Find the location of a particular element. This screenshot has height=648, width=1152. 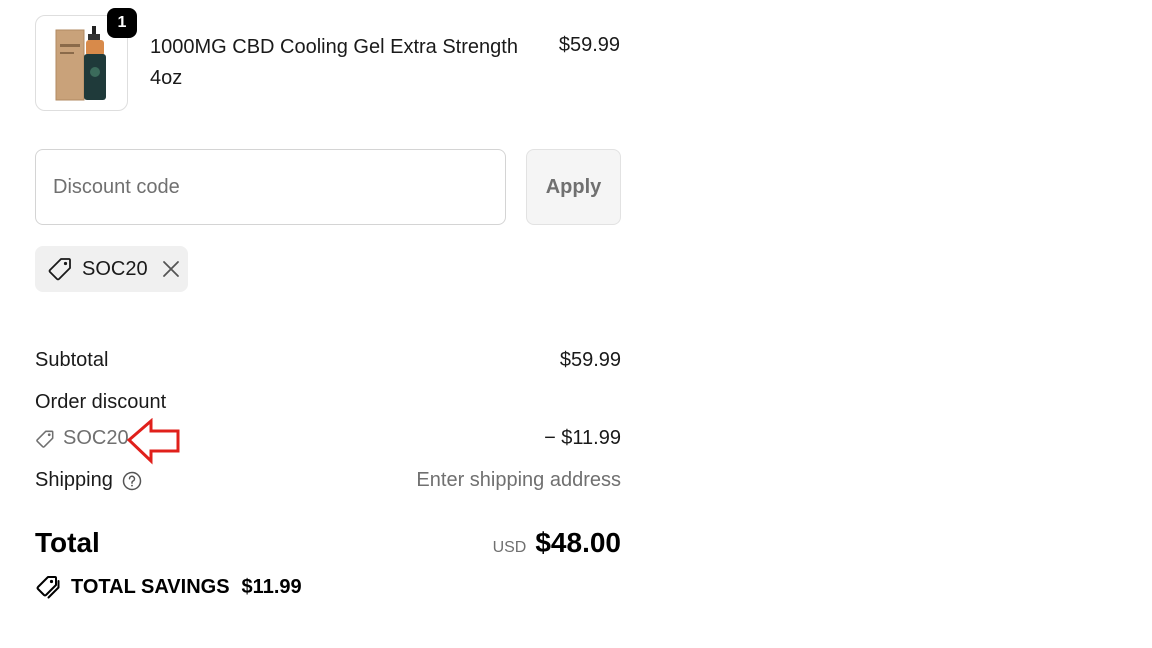

total-label: Total is located at coordinates (67, 542).